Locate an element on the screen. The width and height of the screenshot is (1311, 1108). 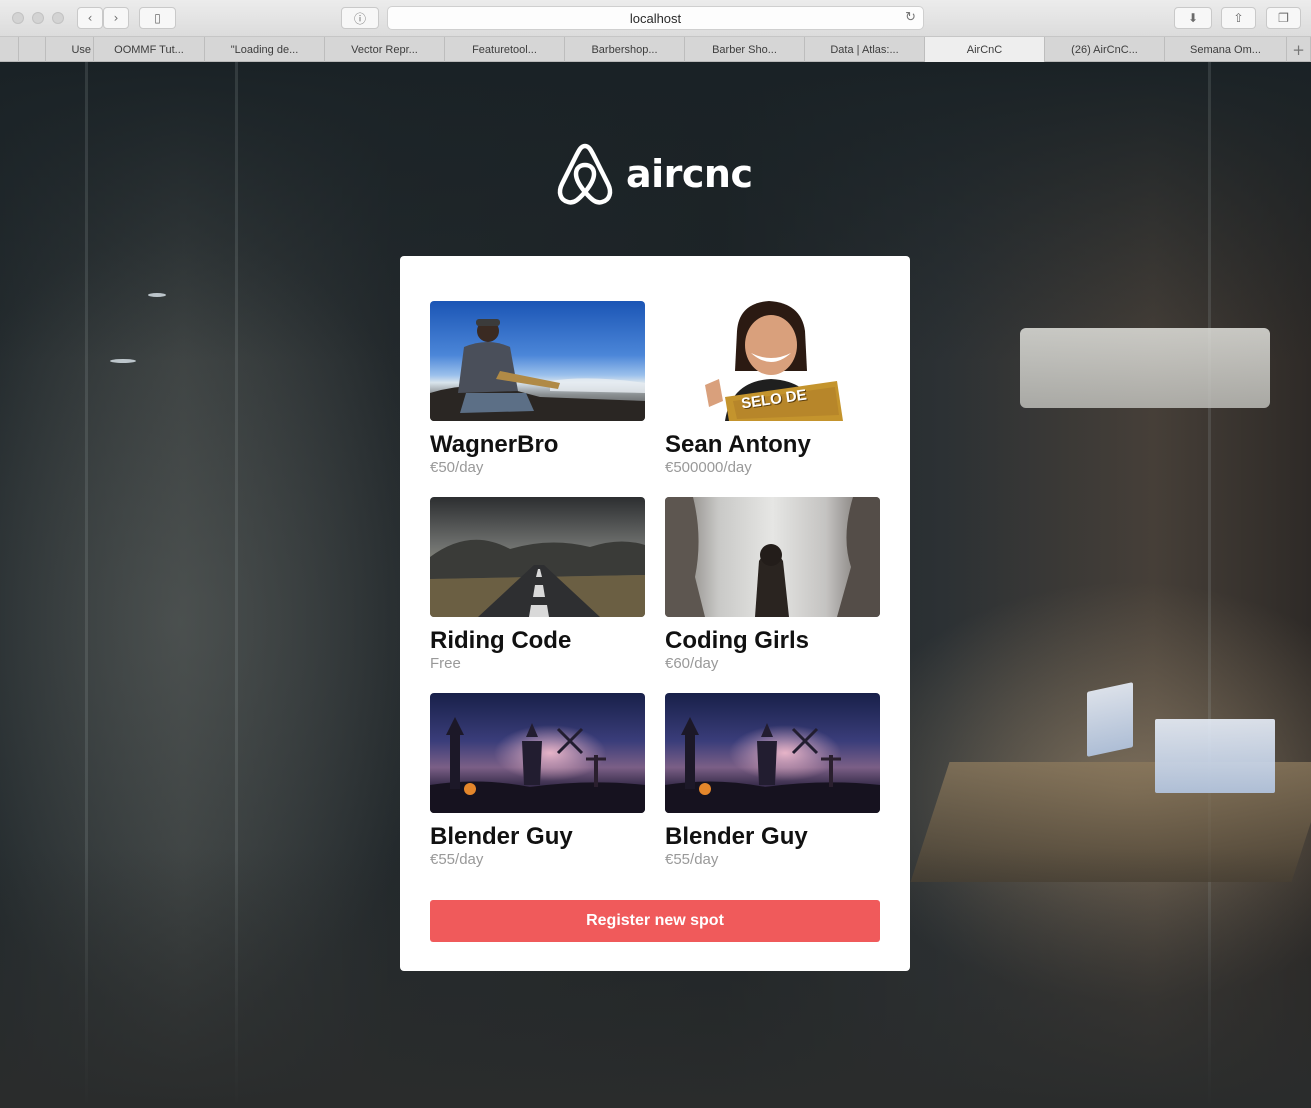
spot-name: WagnerBro is located at coordinates (494, 444).